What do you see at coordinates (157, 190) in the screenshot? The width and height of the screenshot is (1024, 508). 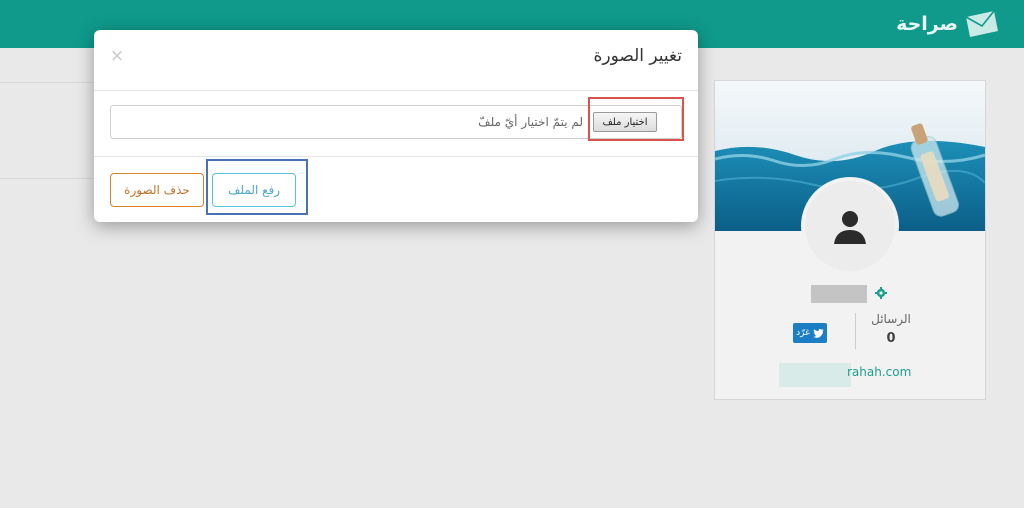 I see `delete-photo-button: حذف الصورة` at bounding box center [157, 190].